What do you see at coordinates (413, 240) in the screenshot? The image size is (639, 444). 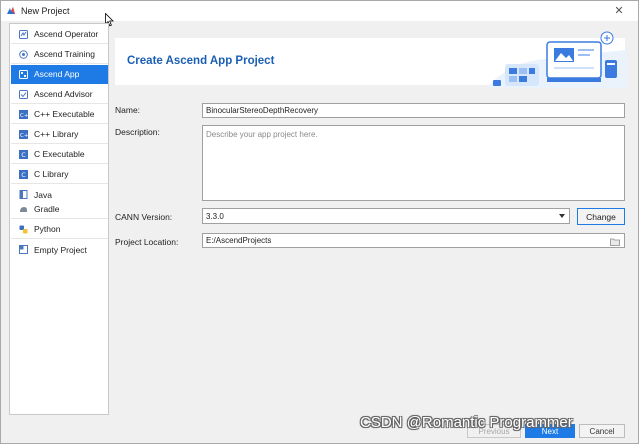 I see `project-location-field: E:/AscendProjects` at bounding box center [413, 240].